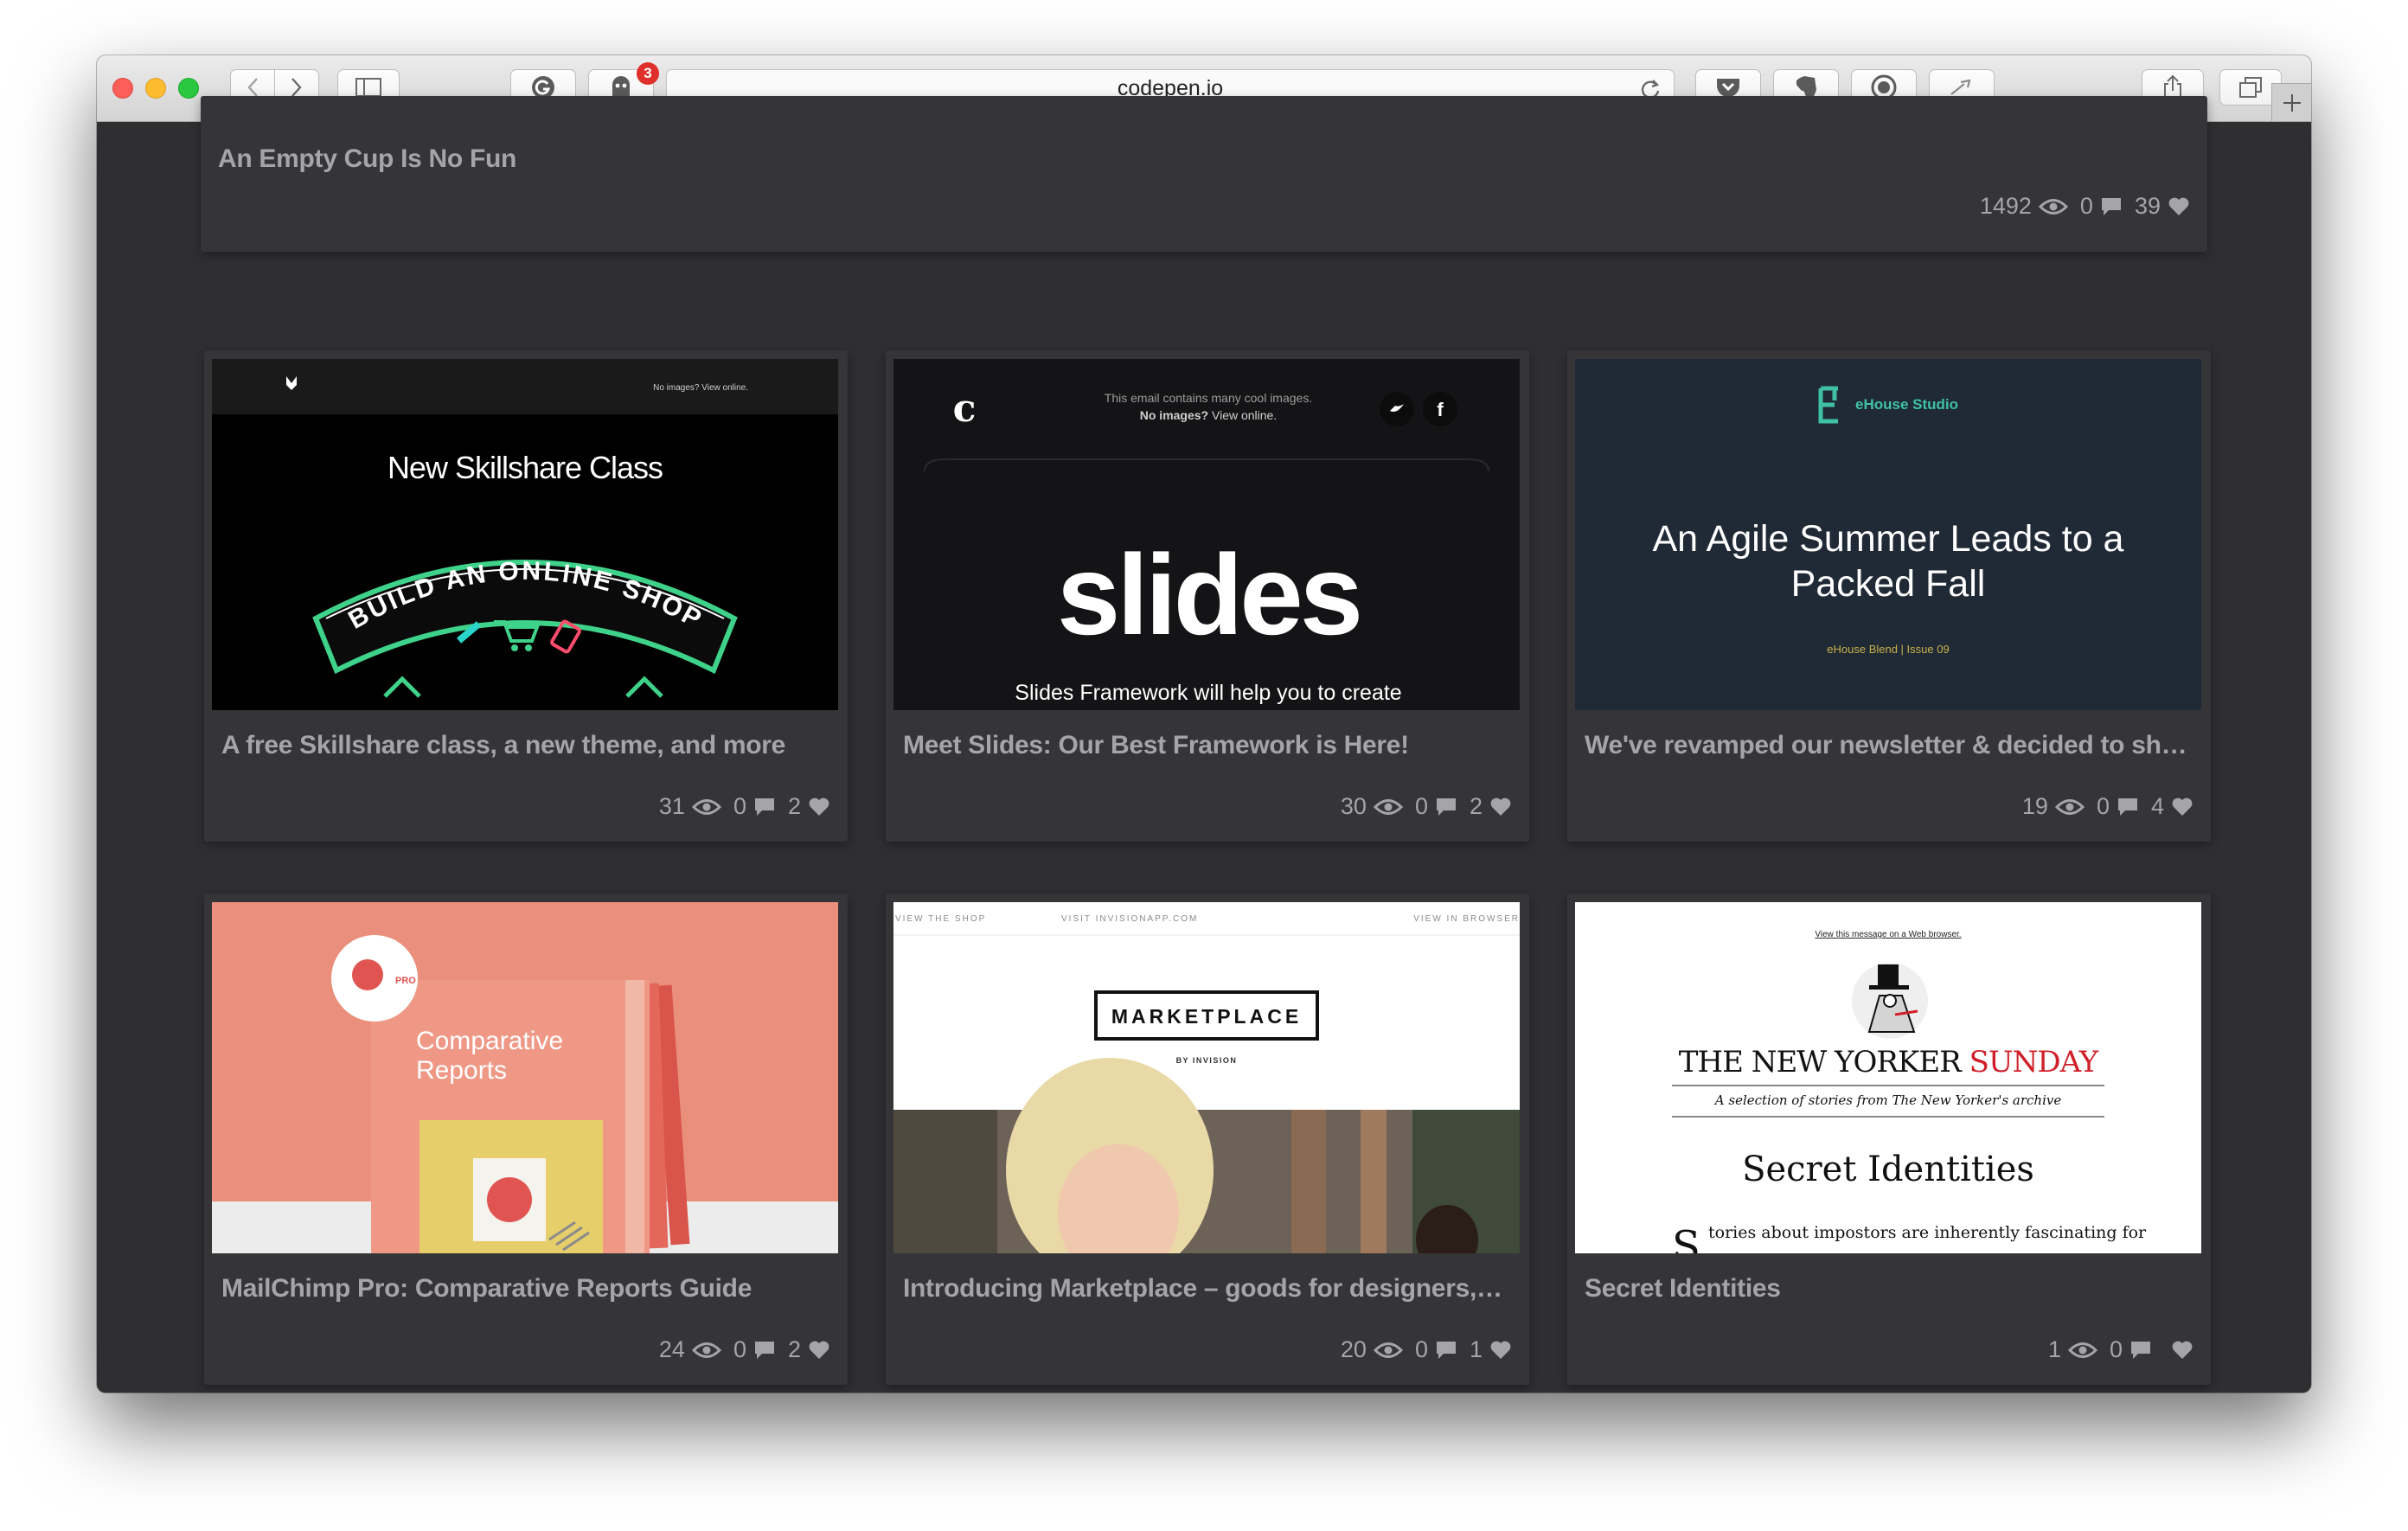 Image resolution: width=2408 pixels, height=1531 pixels. Describe the element at coordinates (1174, 415) in the screenshot. I see `slides-top-line2: No images?` at that location.